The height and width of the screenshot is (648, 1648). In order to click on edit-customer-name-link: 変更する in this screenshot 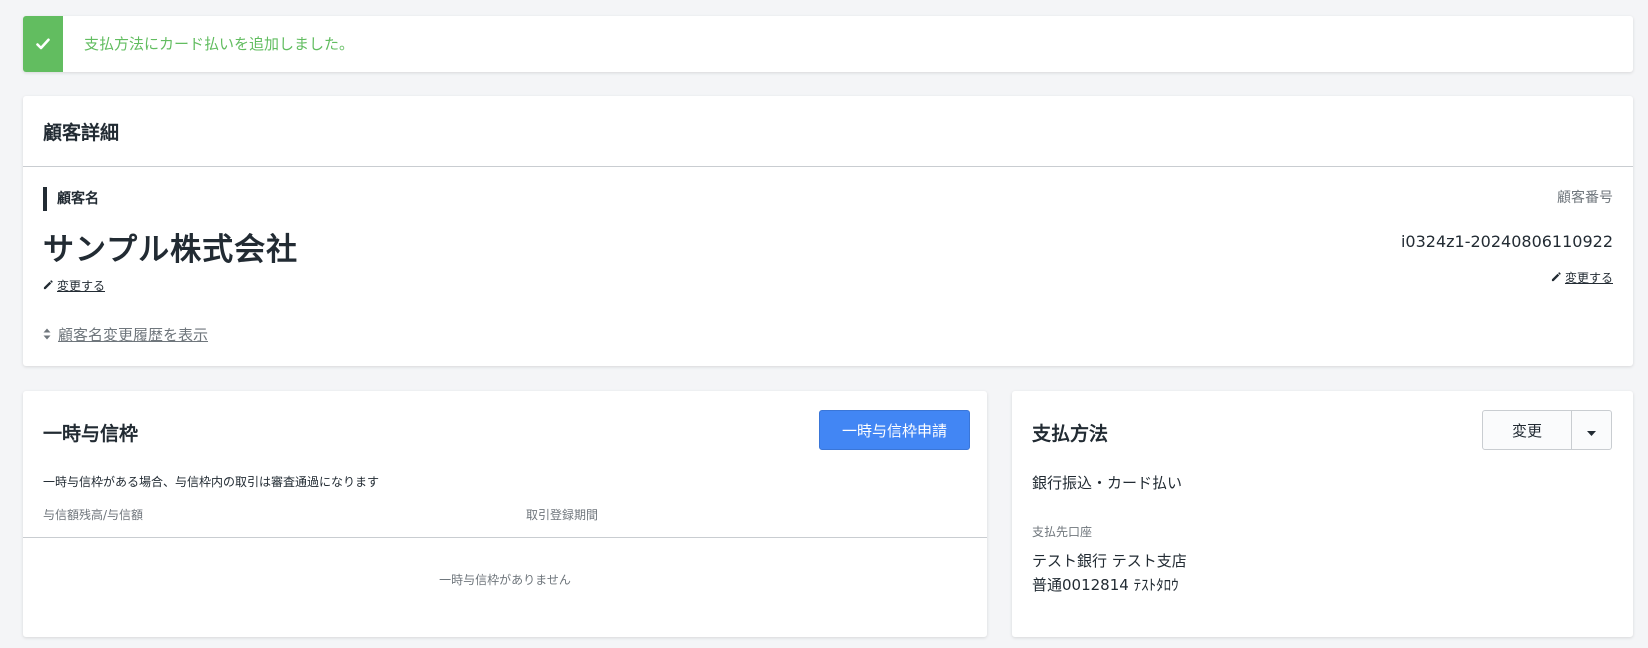, I will do `click(74, 285)`.